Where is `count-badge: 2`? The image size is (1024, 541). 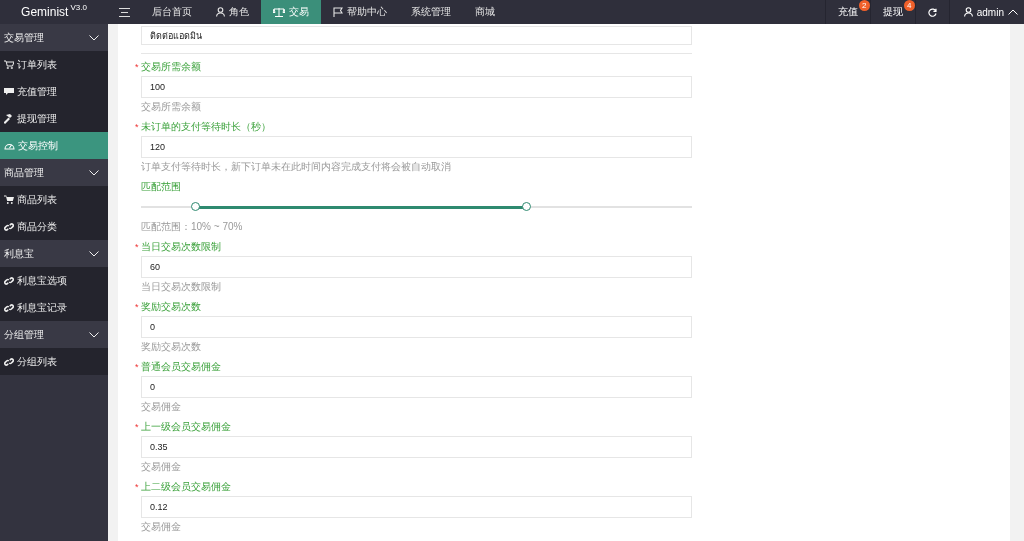 count-badge: 2 is located at coordinates (864, 5).